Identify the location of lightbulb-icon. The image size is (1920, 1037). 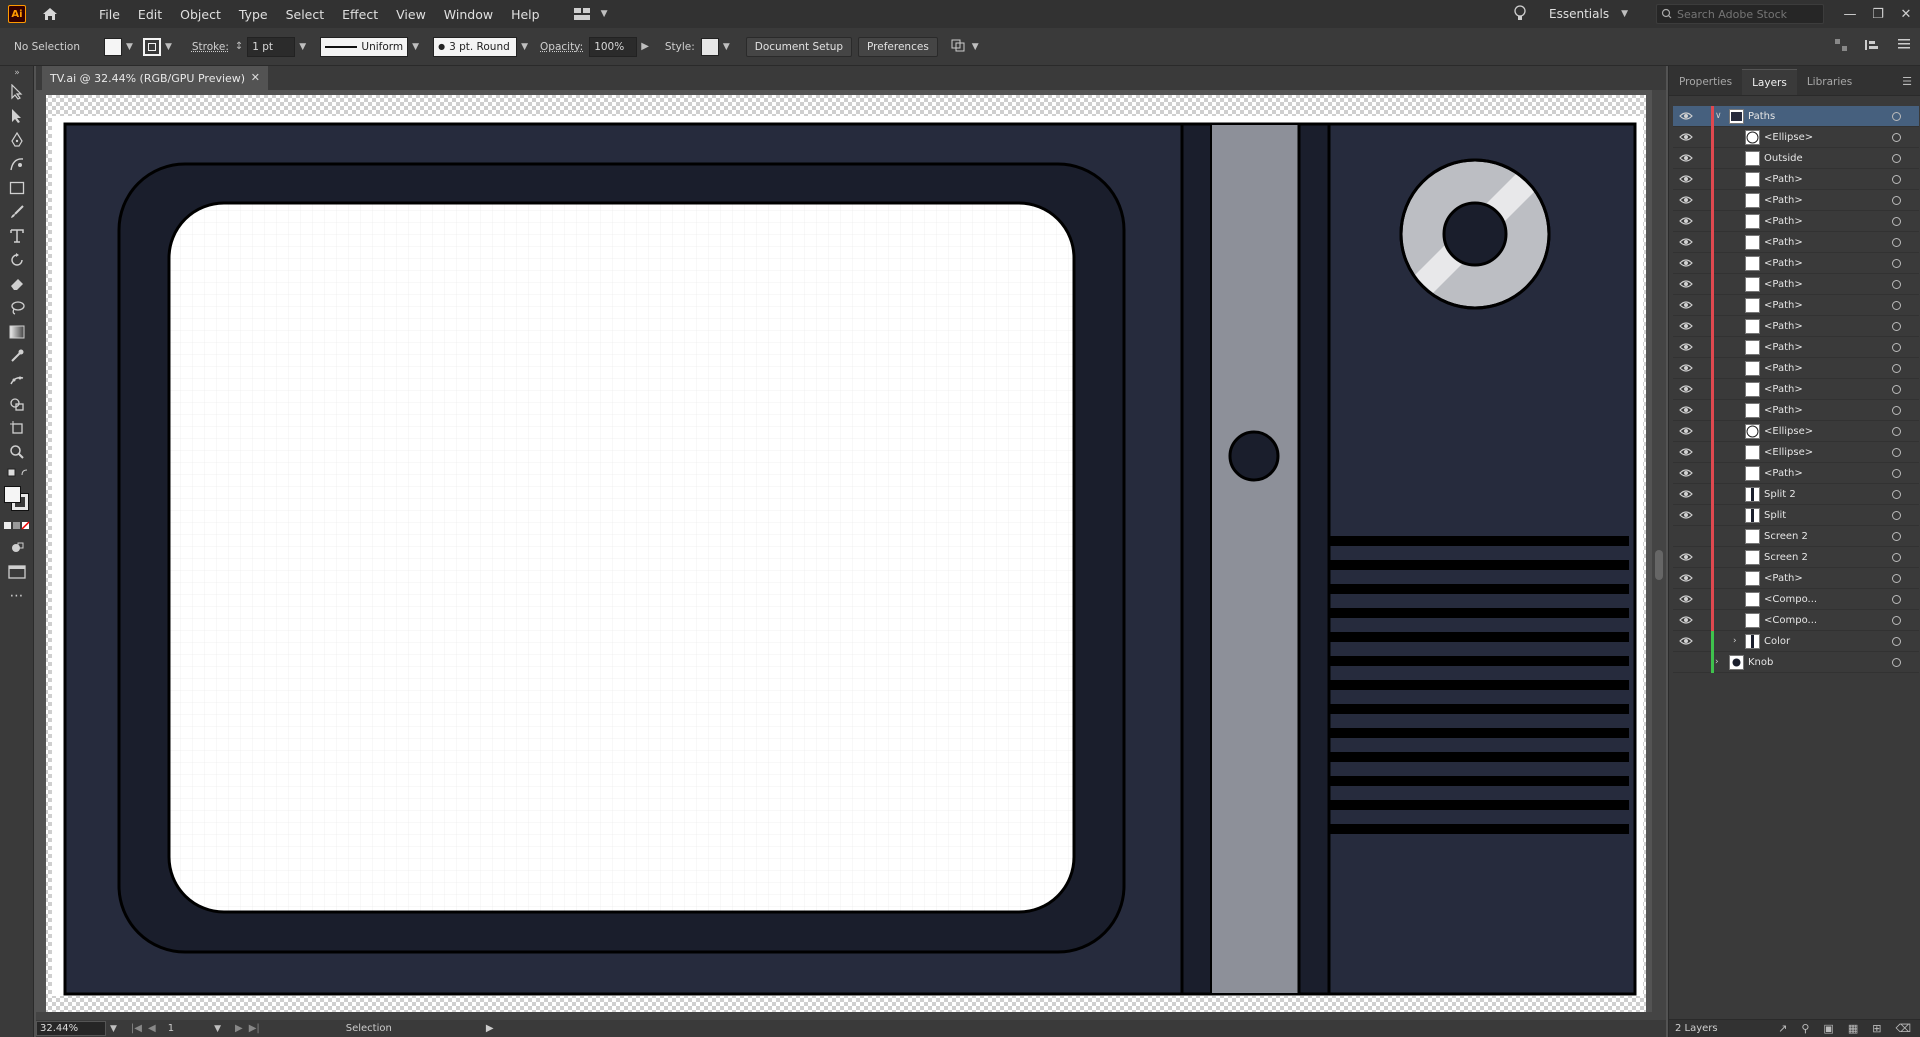
(1520, 14).